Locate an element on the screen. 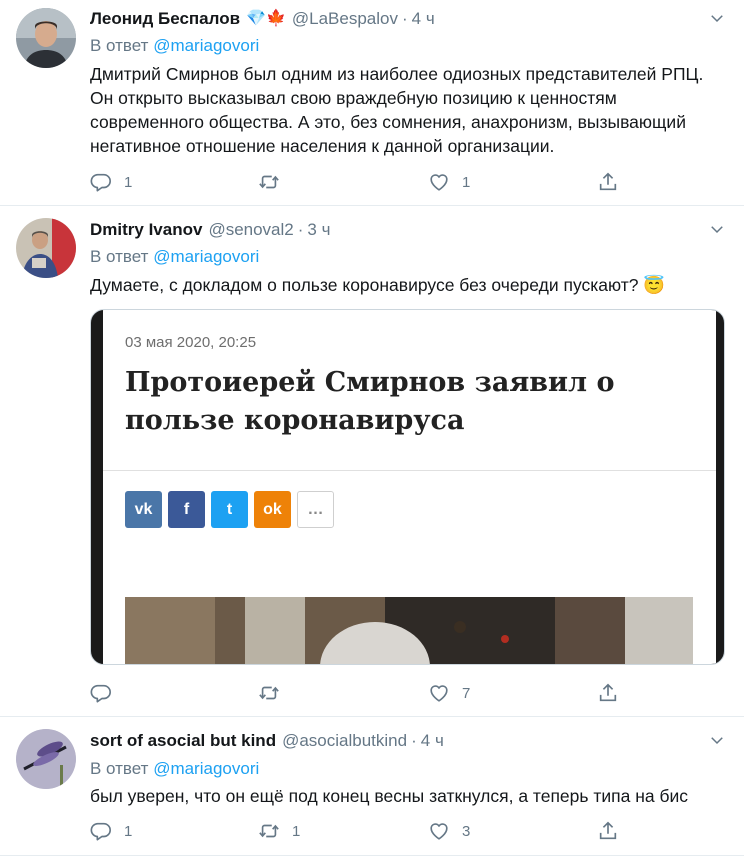  article-date: 03 мая 2020, 20:25 is located at coordinates (191, 342).